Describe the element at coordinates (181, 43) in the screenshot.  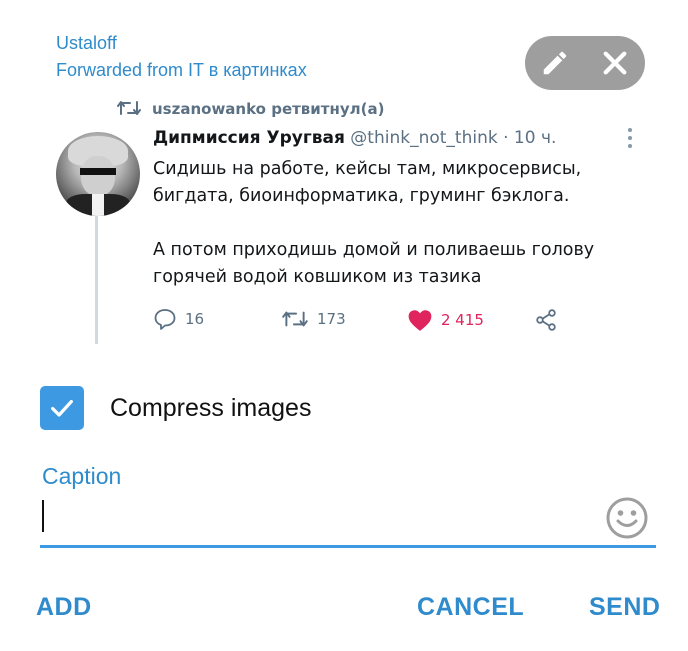
I see `sender-name: Ustaloff` at that location.